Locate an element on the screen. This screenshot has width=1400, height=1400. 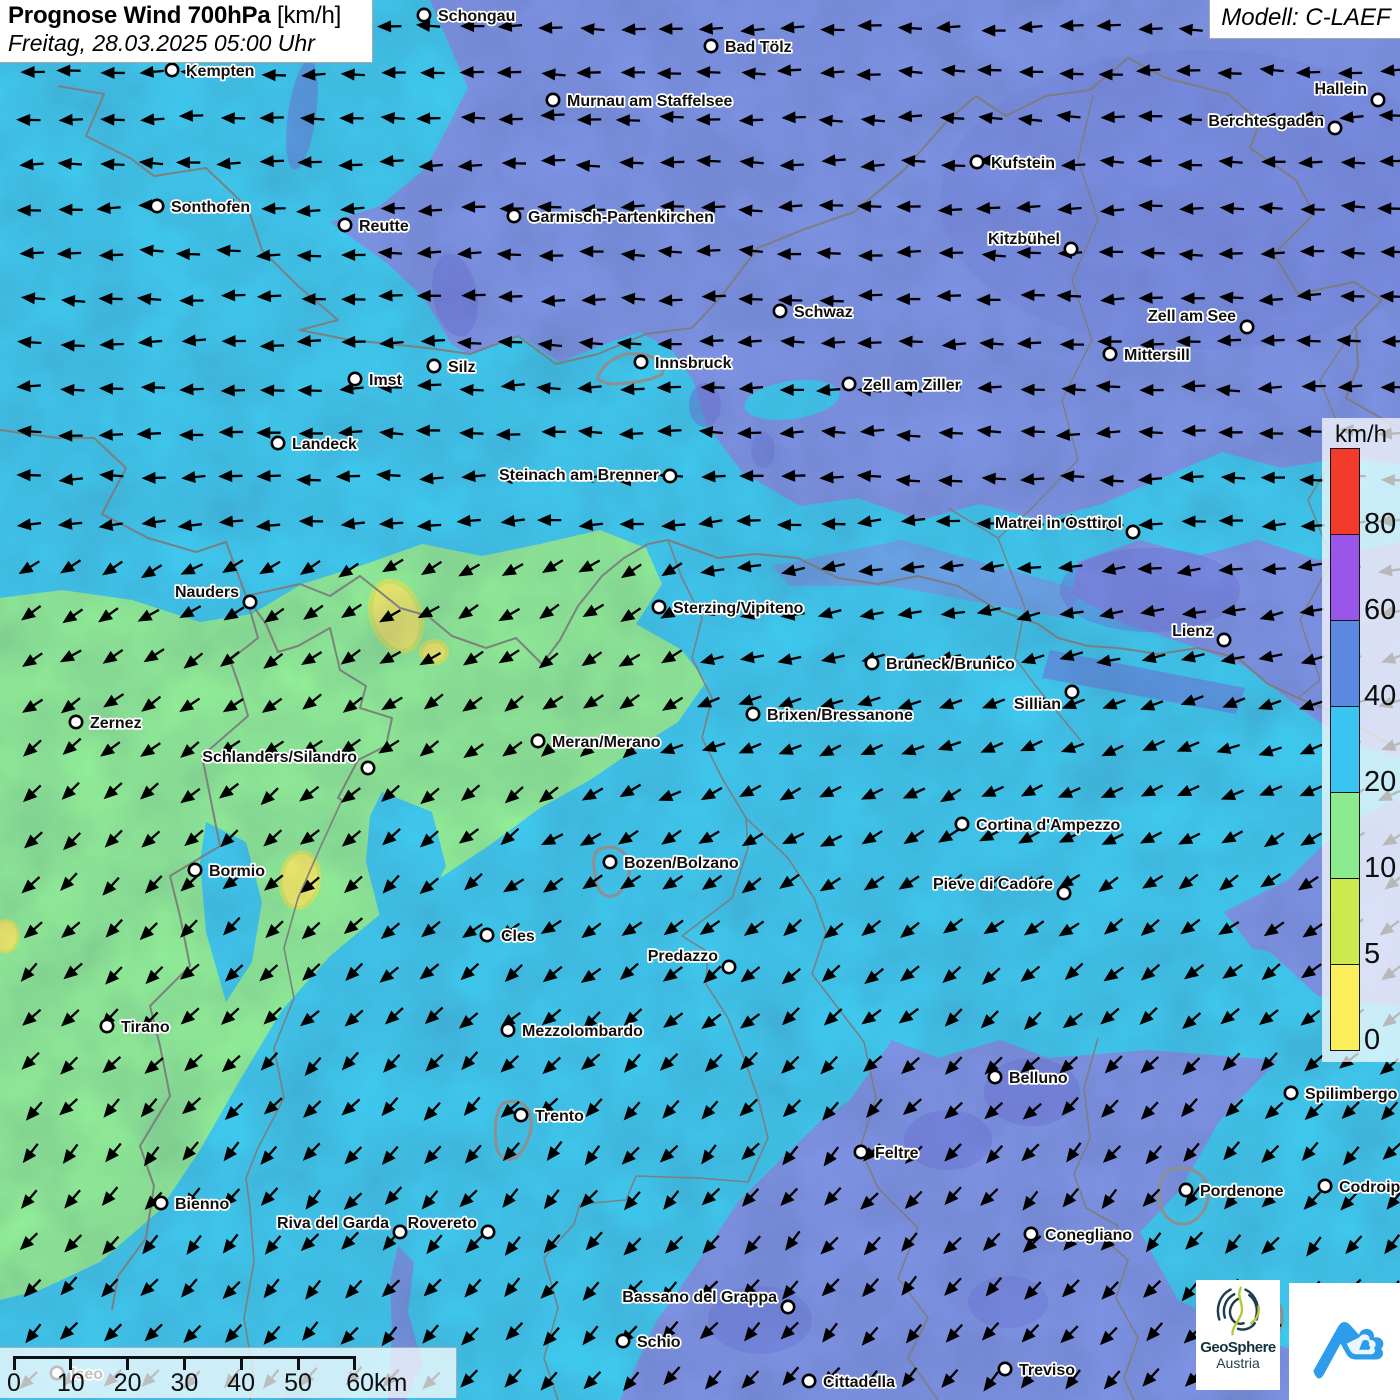
city-marker-schongau is located at coordinates (424, 15).